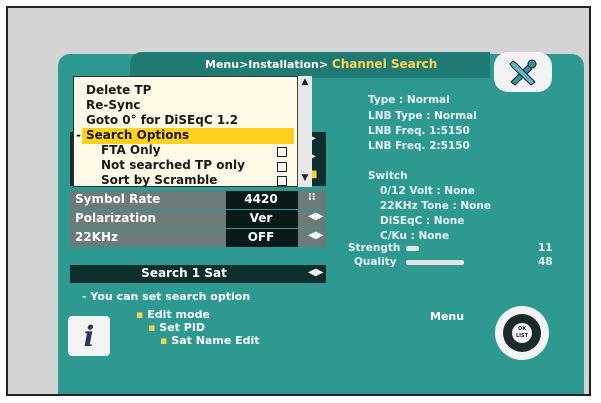  What do you see at coordinates (261, 237) in the screenshot?
I see `22khz-value: OFF` at bounding box center [261, 237].